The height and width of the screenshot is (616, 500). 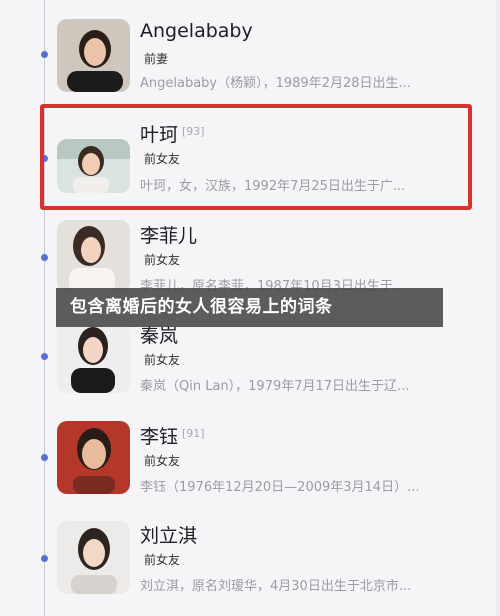 I want to click on entry-name: 李菲儿, so click(x=168, y=234).